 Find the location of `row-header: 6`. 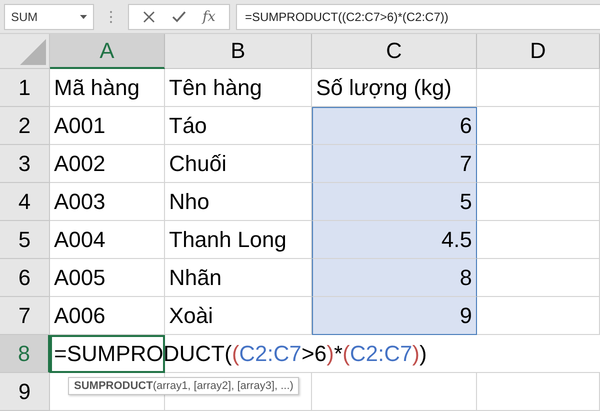

row-header: 6 is located at coordinates (25, 278).